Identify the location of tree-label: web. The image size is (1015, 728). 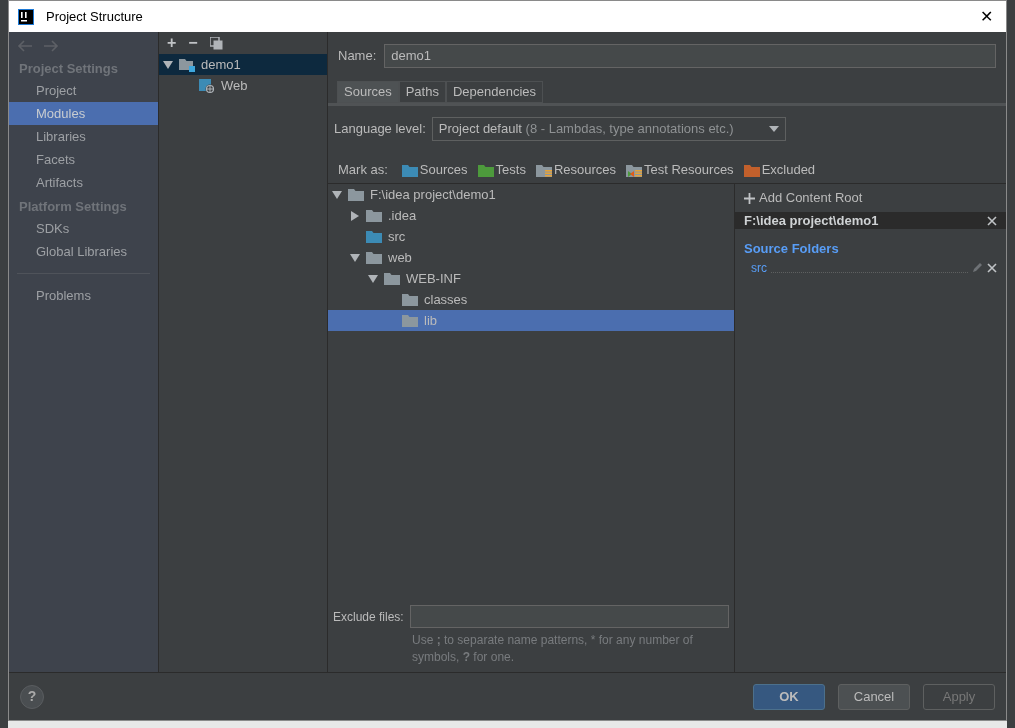
(400, 257).